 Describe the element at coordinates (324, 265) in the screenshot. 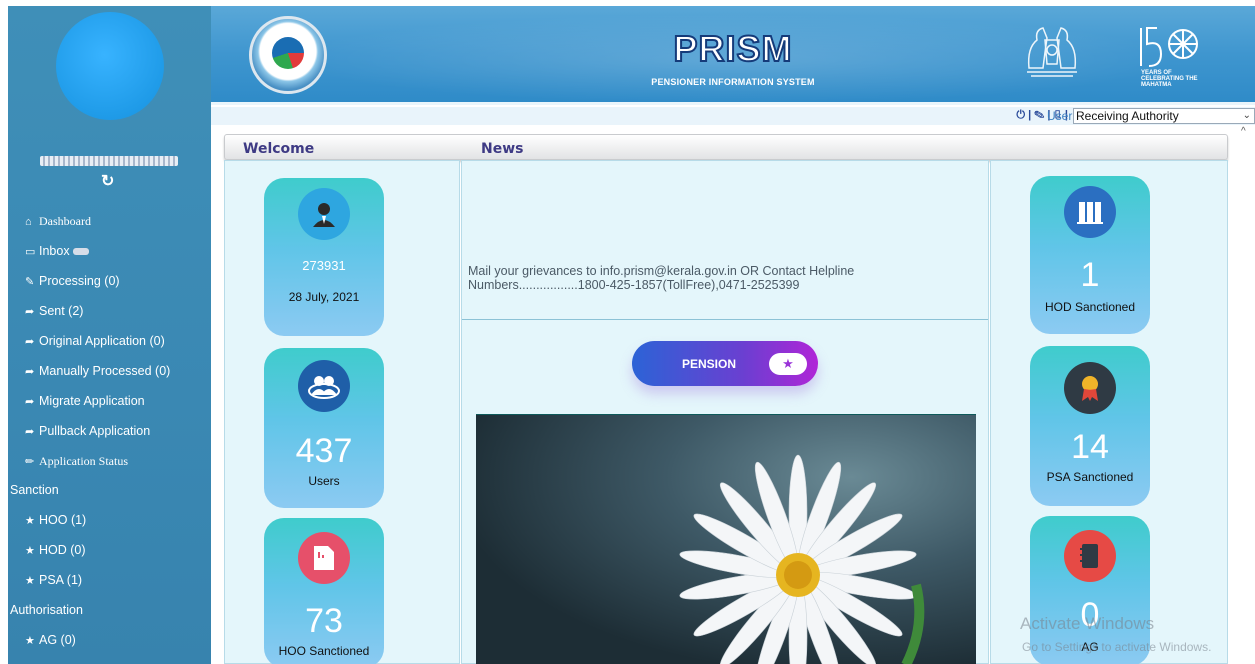

I see `user-id: 273931` at that location.